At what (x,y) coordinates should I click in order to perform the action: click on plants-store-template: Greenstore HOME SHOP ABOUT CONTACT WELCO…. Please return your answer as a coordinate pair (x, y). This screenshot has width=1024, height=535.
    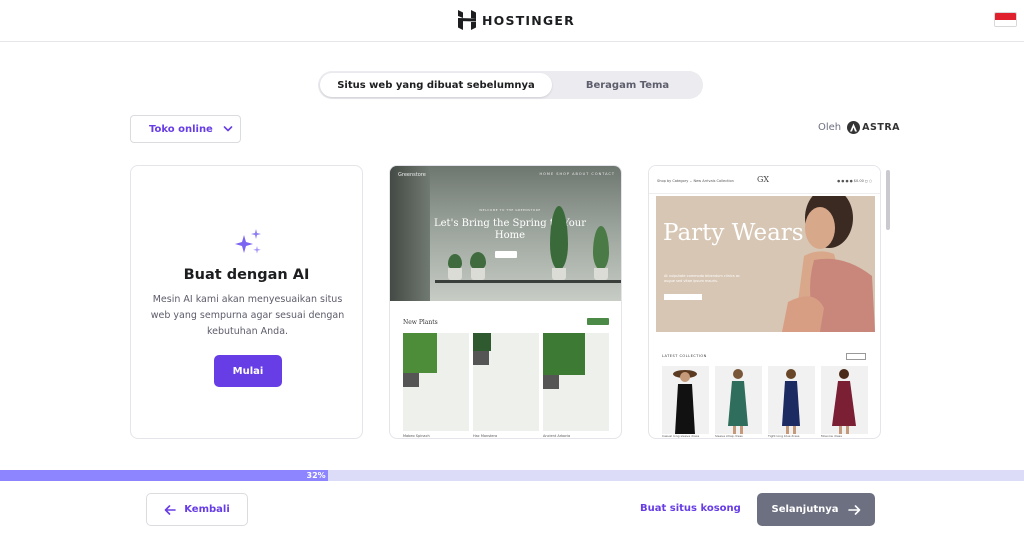
    Looking at the image, I should click on (505, 302).